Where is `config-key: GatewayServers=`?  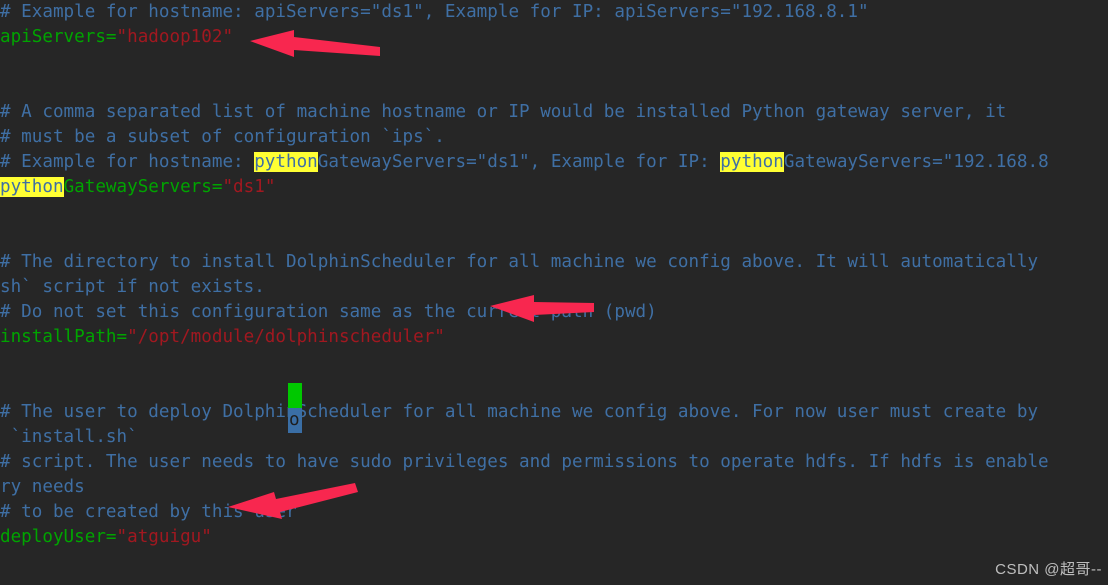 config-key: GatewayServers= is located at coordinates (143, 187).